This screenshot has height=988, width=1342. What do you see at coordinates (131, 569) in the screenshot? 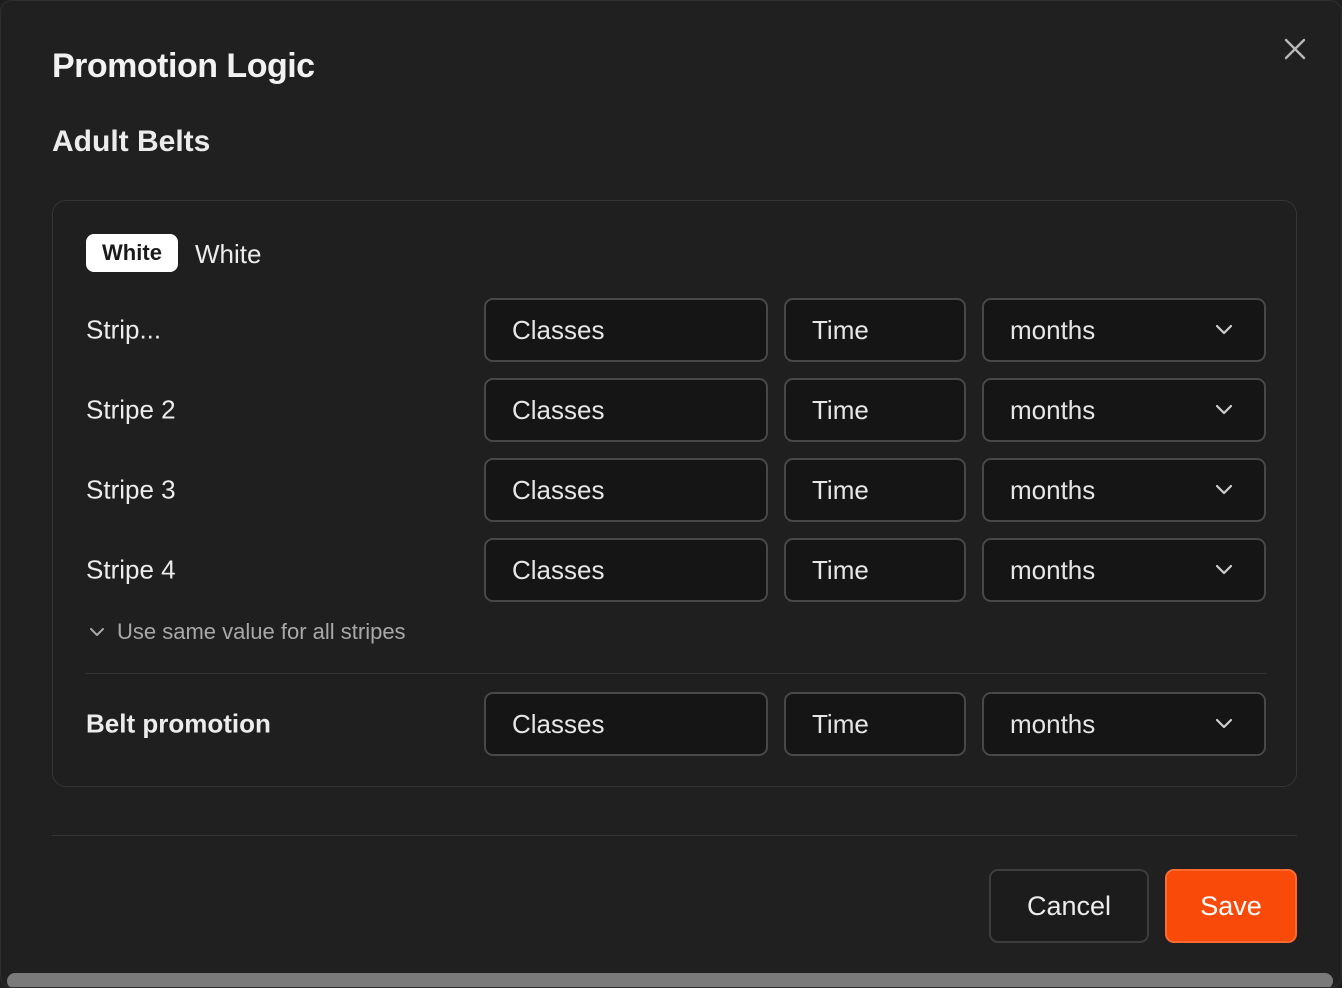
I see `stripe-label: Stripe 4` at bounding box center [131, 569].